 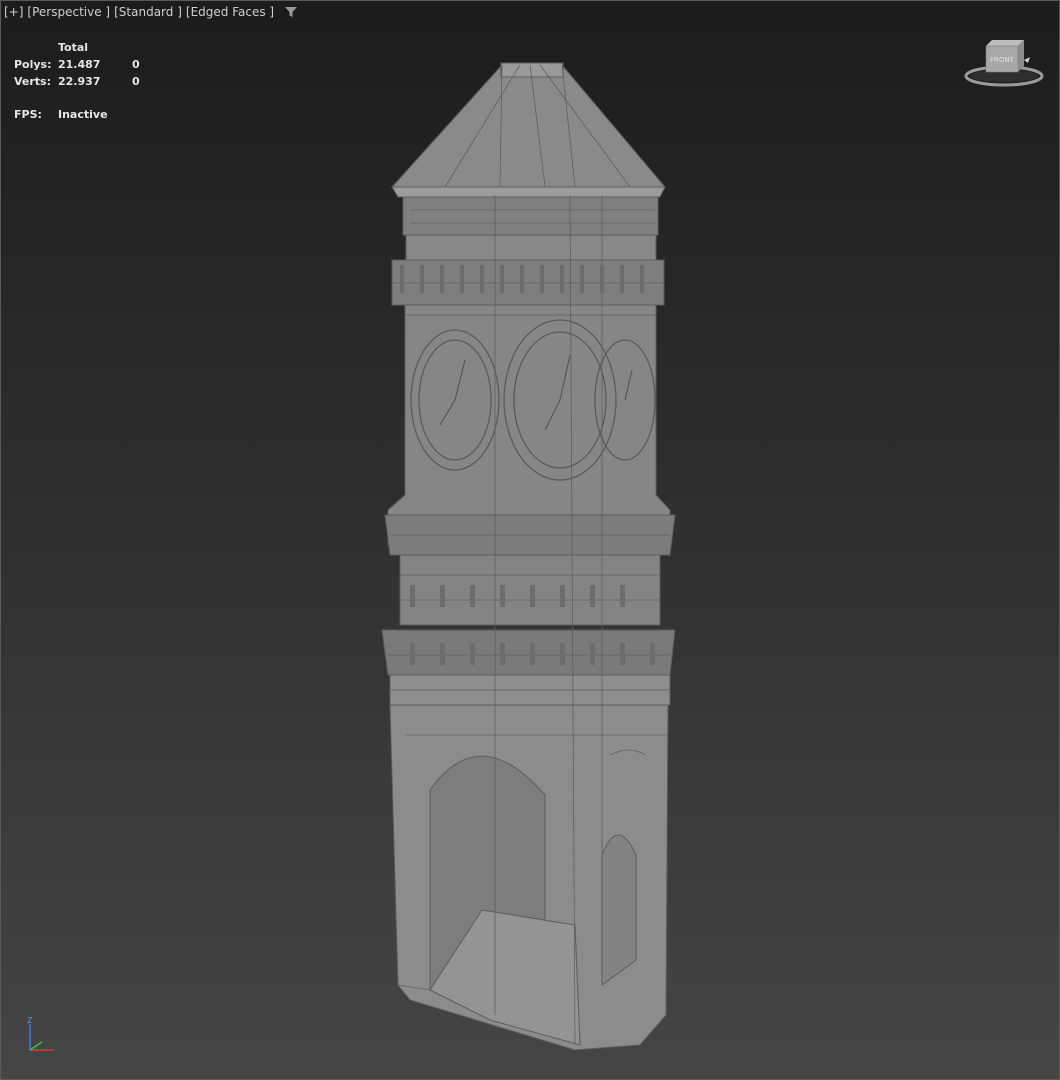 What do you see at coordinates (73, 47) in the screenshot?
I see `stats-total-header: Total` at bounding box center [73, 47].